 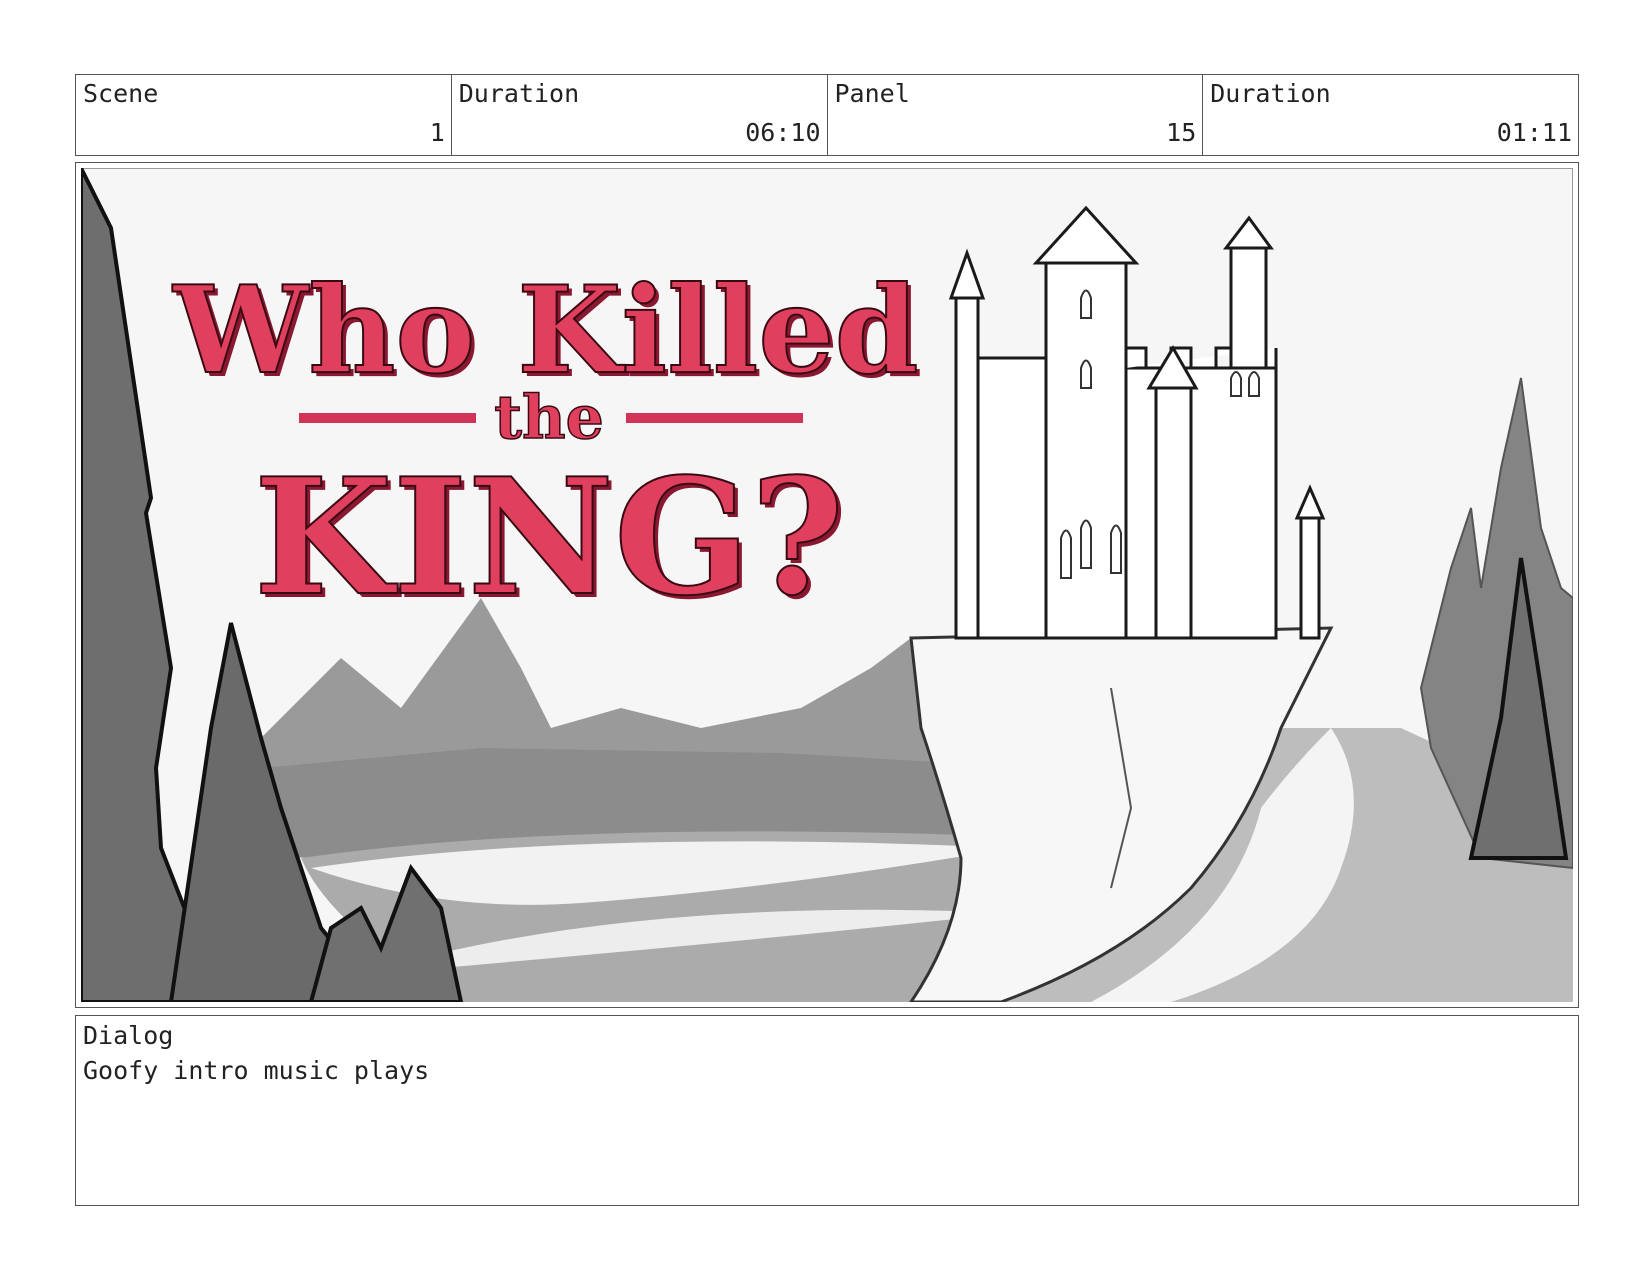 I want to click on panel-label: Panel, so click(x=872, y=93).